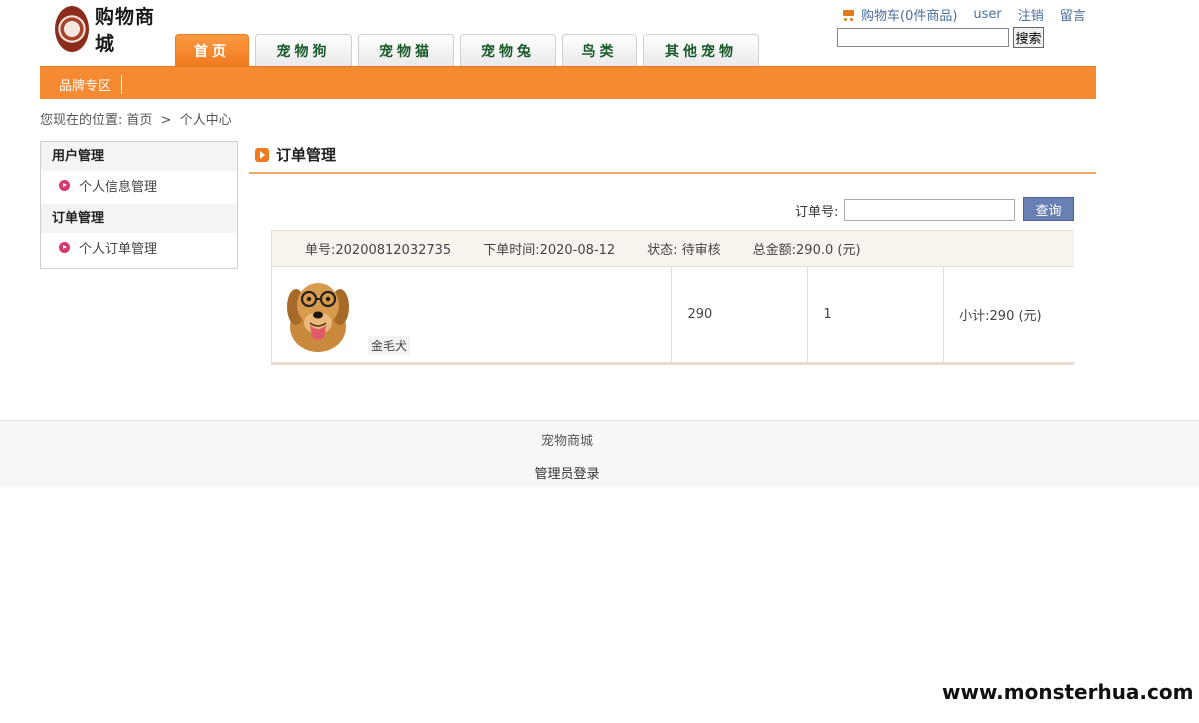  I want to click on order-number: 单号:20200812032735, so click(378, 250).